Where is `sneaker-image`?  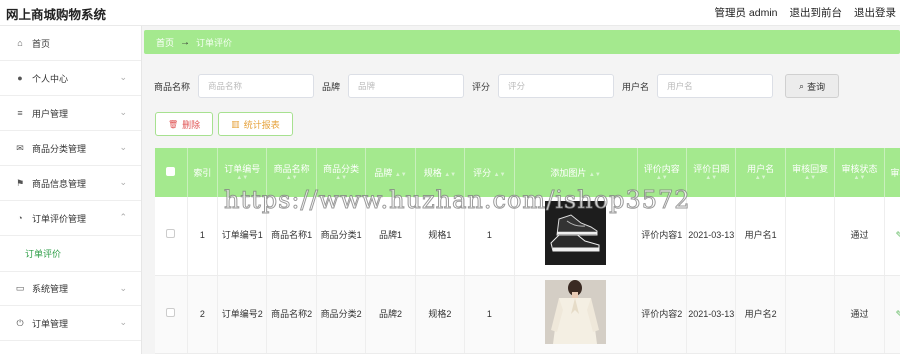 sneaker-image is located at coordinates (576, 233).